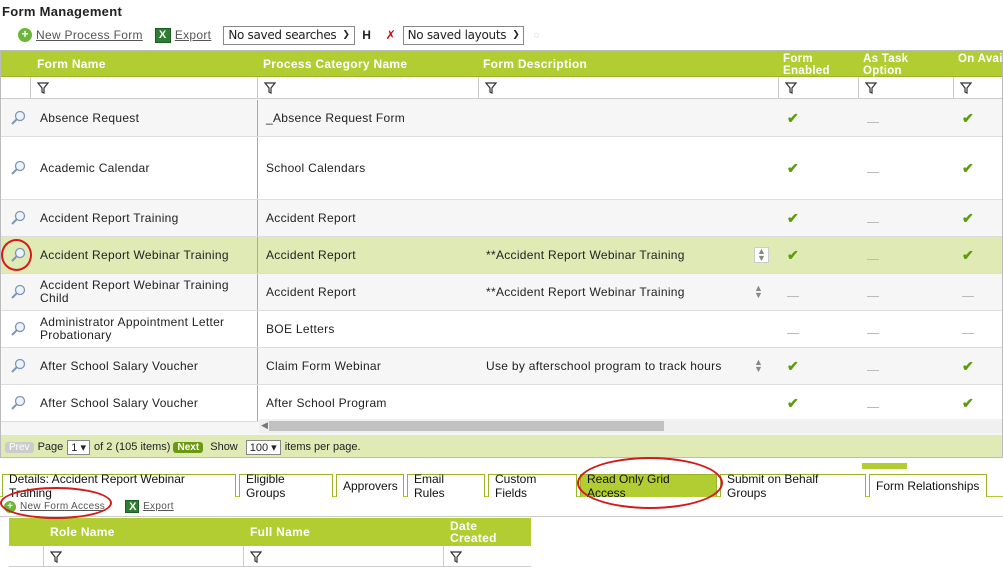 This screenshot has width=1003, height=567. Describe the element at coordinates (324, 365) in the screenshot. I see `process-category-cell: Claim Form Webinar` at that location.